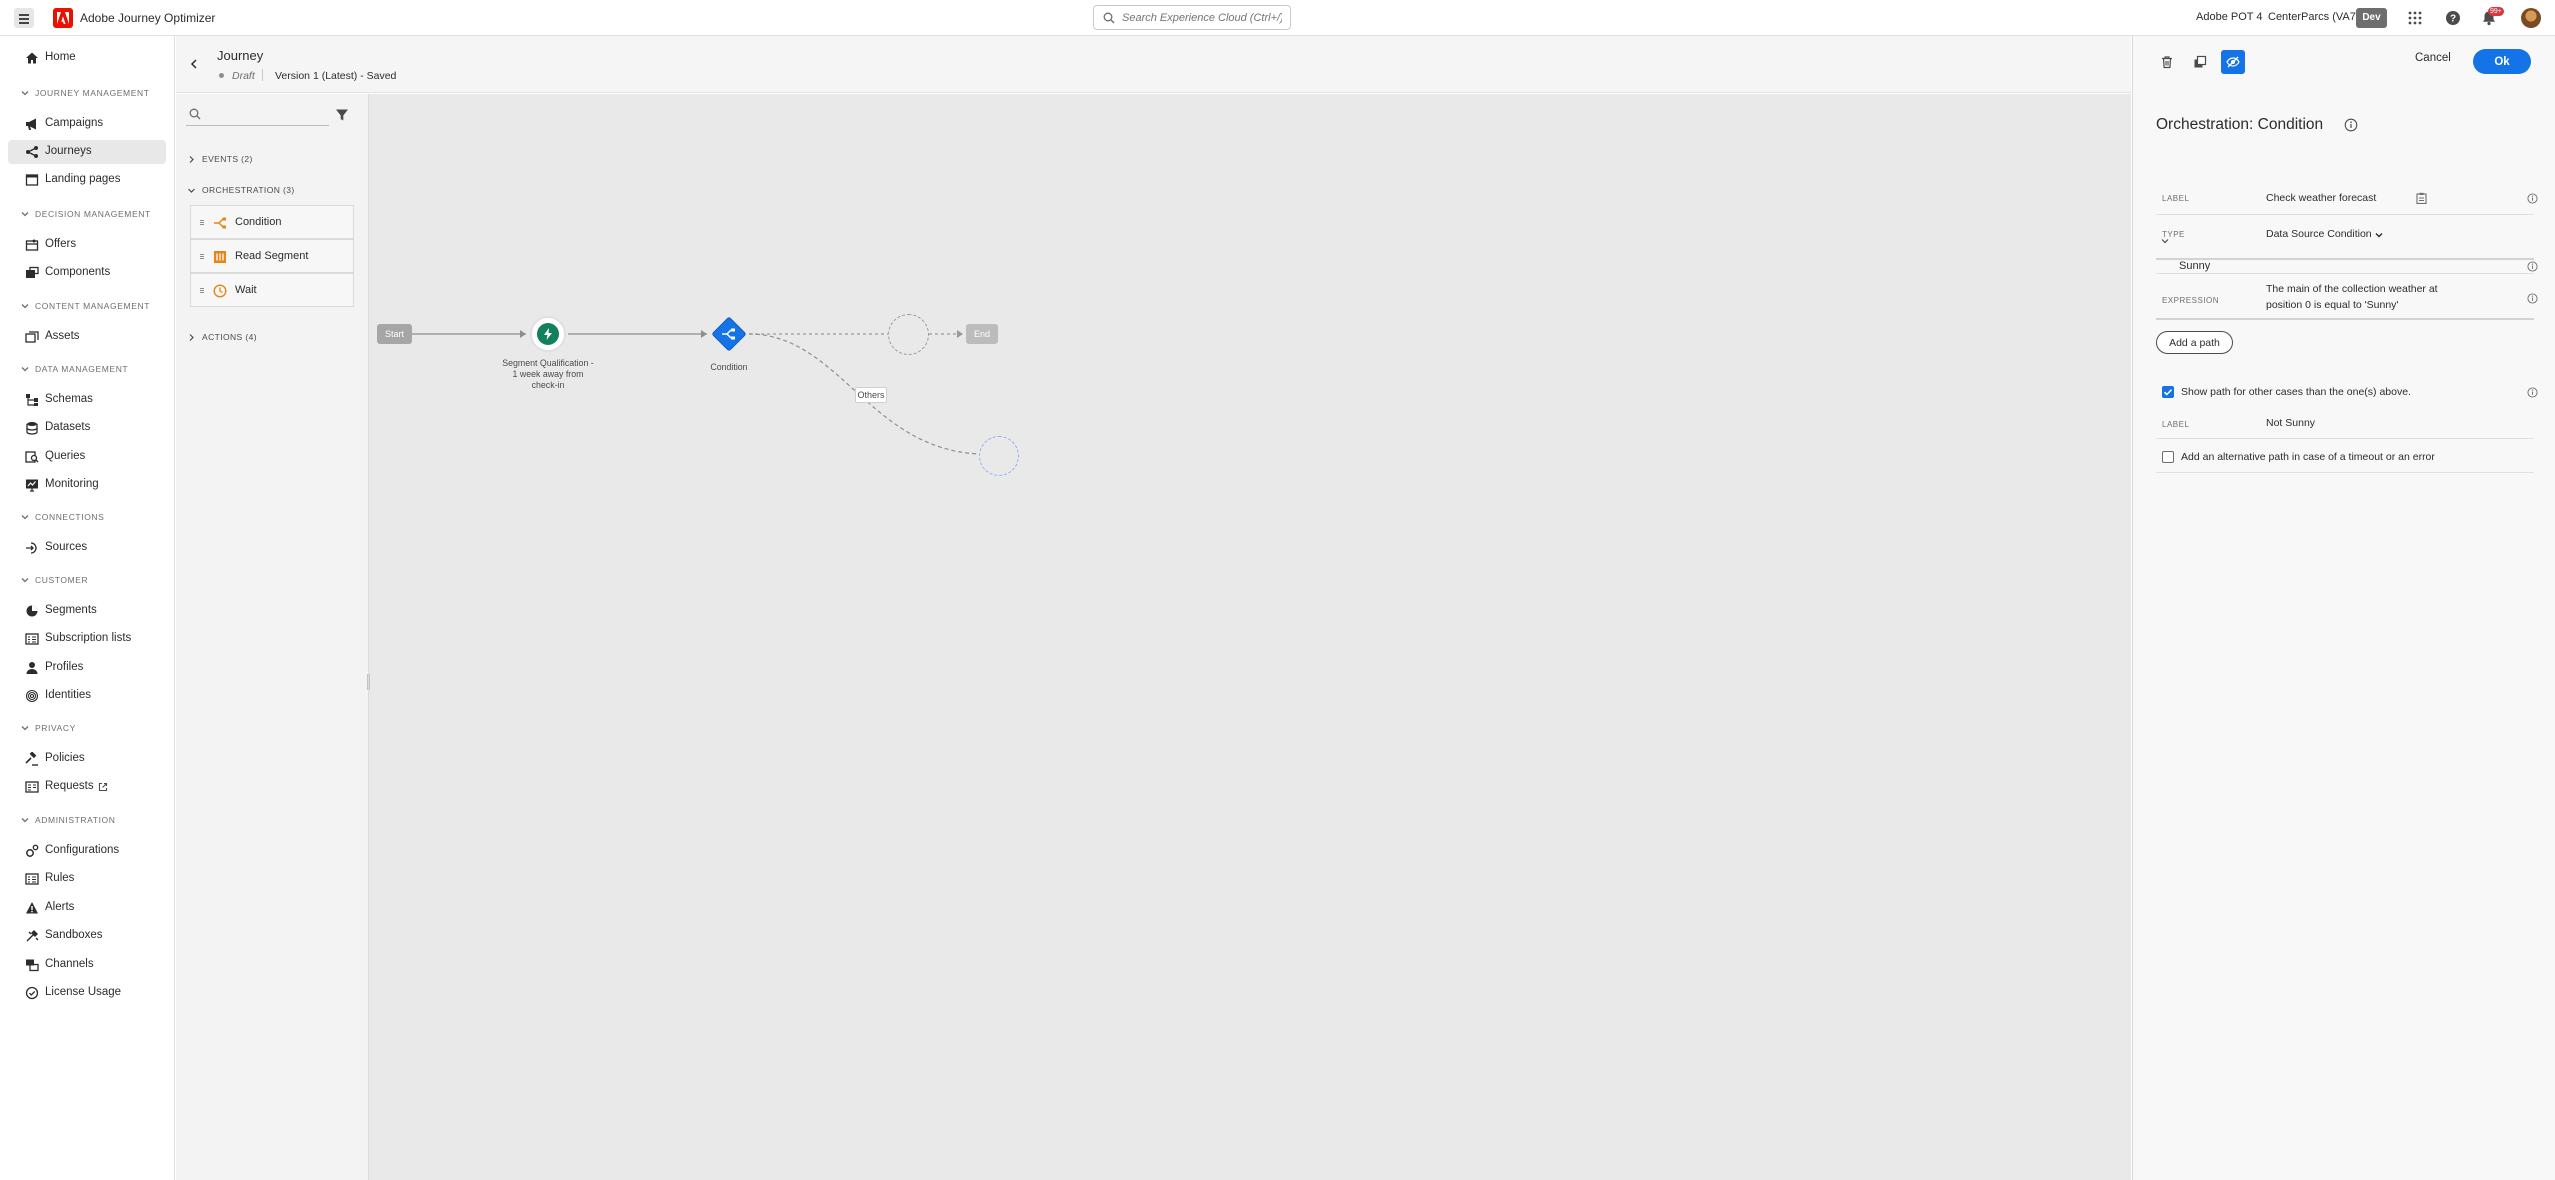  Describe the element at coordinates (87, 180) in the screenshot. I see `nav-item-landing-pages: Landing pages` at that location.